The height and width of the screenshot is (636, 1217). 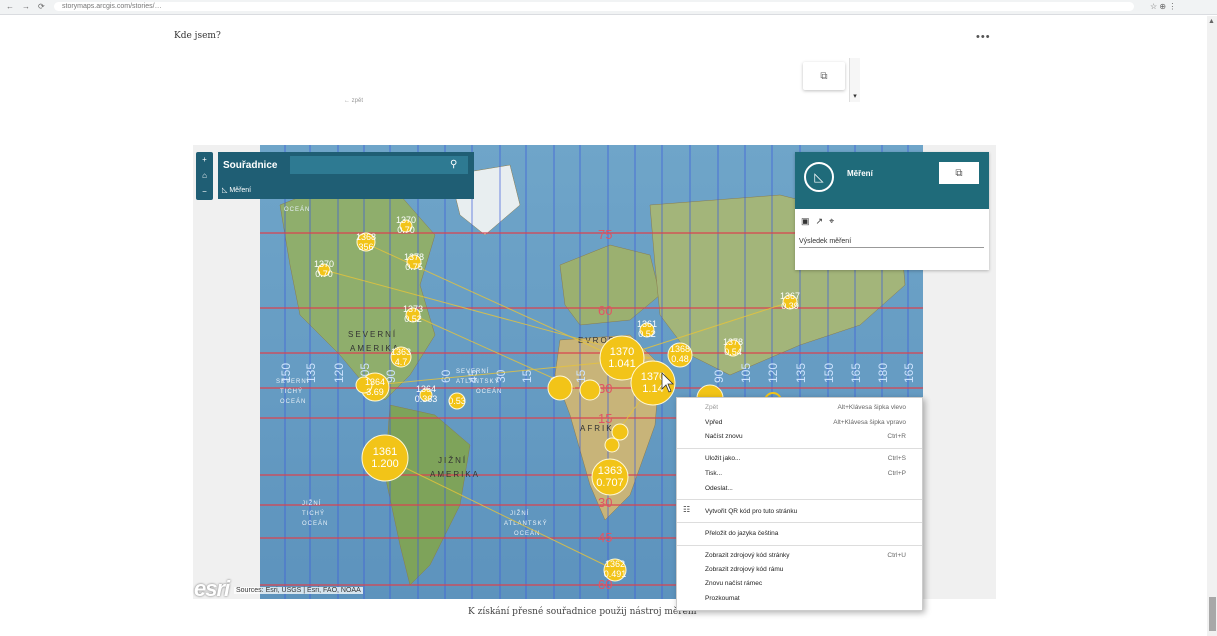 What do you see at coordinates (313, 513) in the screenshot?
I see `ocean-label-5: TICHÝ` at bounding box center [313, 513].